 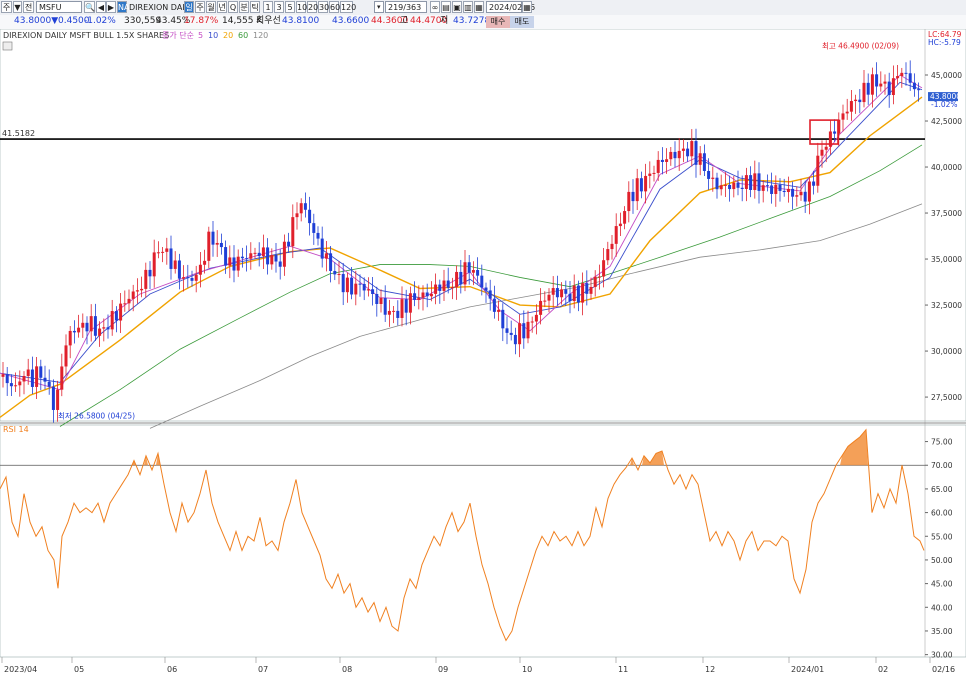 What do you see at coordinates (263, 669) in the screenshot?
I see `x-tick-label: 07` at bounding box center [263, 669].